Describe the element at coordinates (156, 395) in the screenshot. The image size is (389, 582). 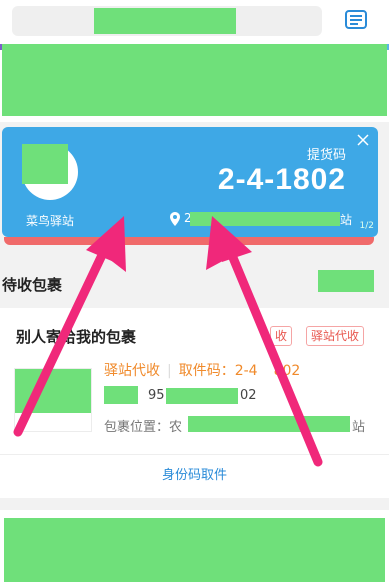
I see `tracking-number: 95` at that location.